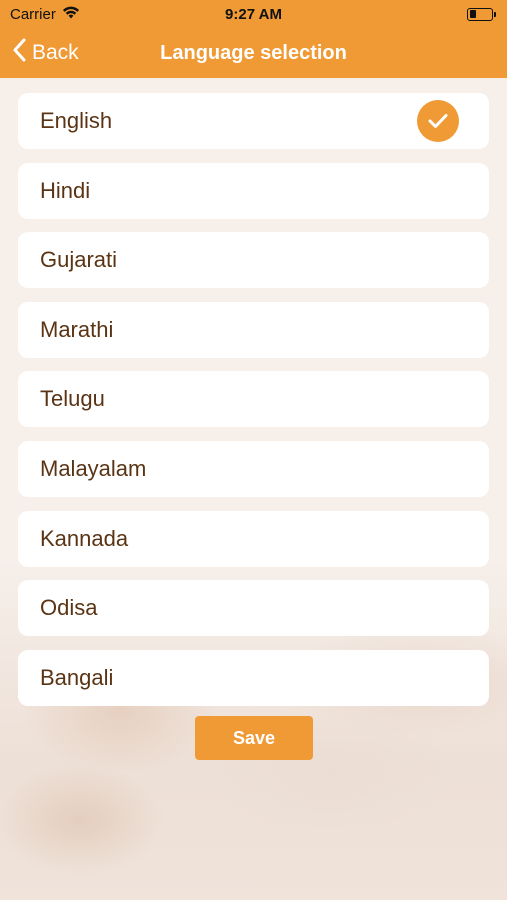 This screenshot has height=900, width=507. Describe the element at coordinates (93, 468) in the screenshot. I see `language-label: Malayalam` at that location.